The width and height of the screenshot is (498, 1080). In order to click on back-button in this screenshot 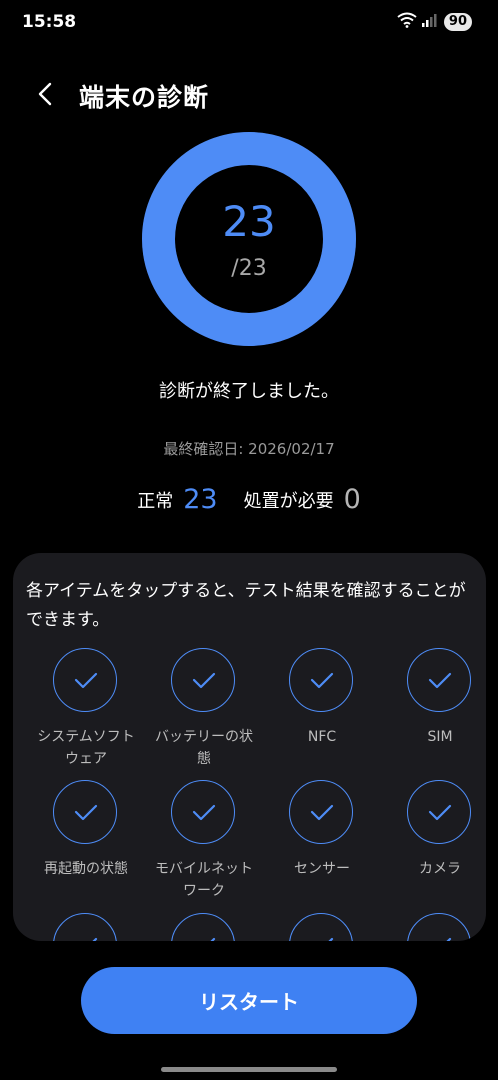, I will do `click(46, 94)`.